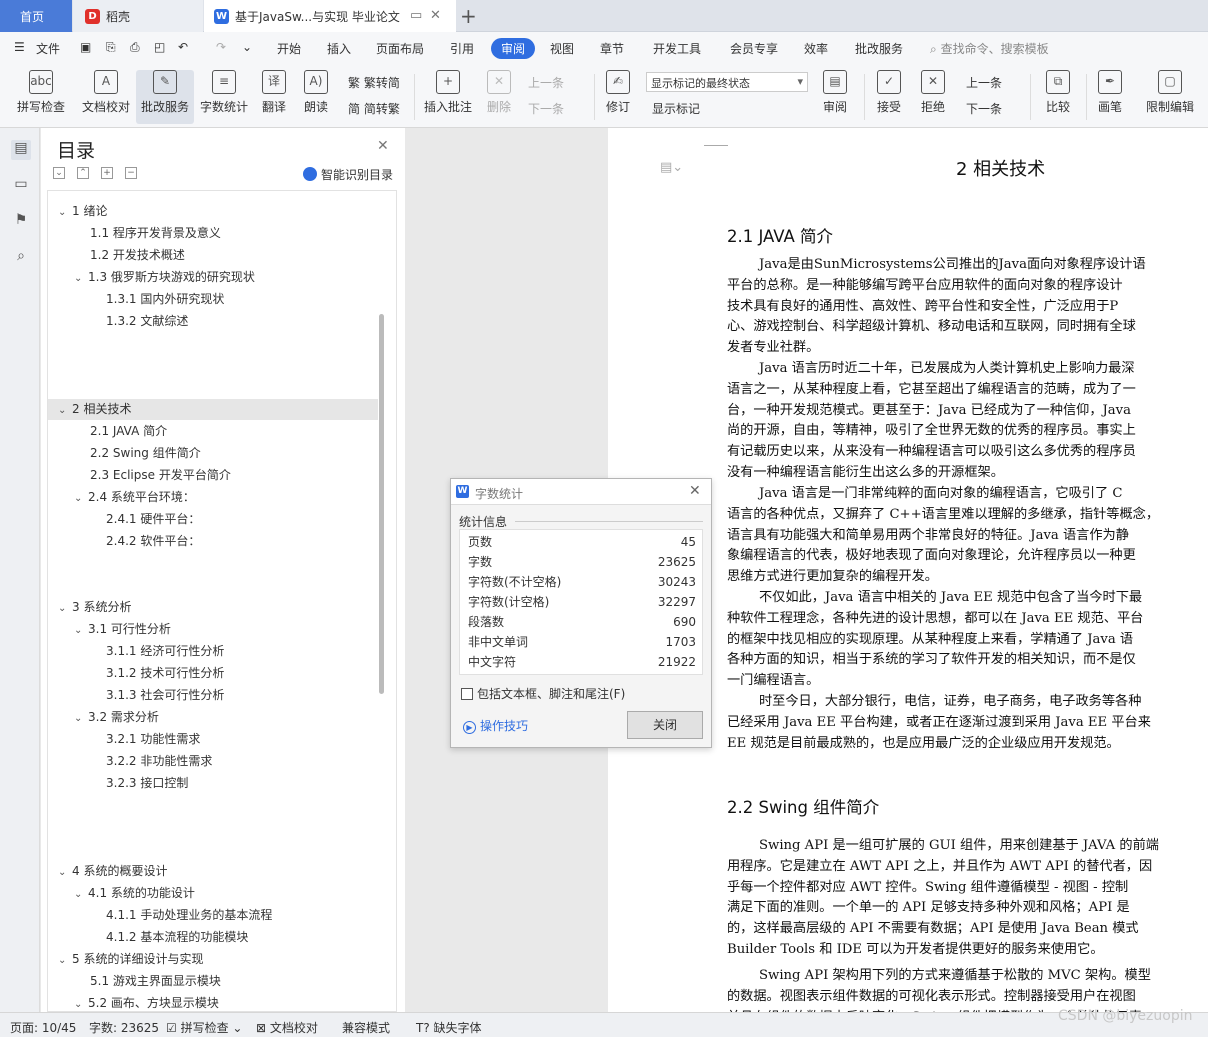 This screenshot has height=1037, width=1208. What do you see at coordinates (330, 16) in the screenshot?
I see `tab-document: W 基于JavaSw...与实现 毕业论文 ▭ ✕` at bounding box center [330, 16].